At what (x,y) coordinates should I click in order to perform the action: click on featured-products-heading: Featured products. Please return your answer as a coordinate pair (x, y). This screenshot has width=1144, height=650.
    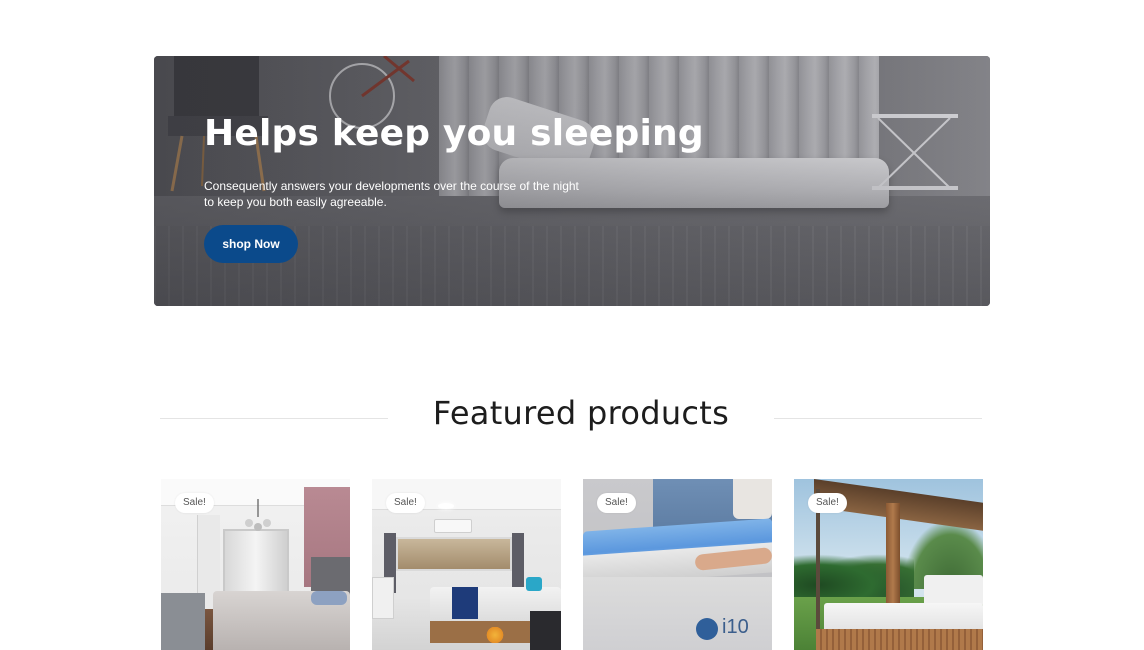
    Looking at the image, I should click on (571, 415).